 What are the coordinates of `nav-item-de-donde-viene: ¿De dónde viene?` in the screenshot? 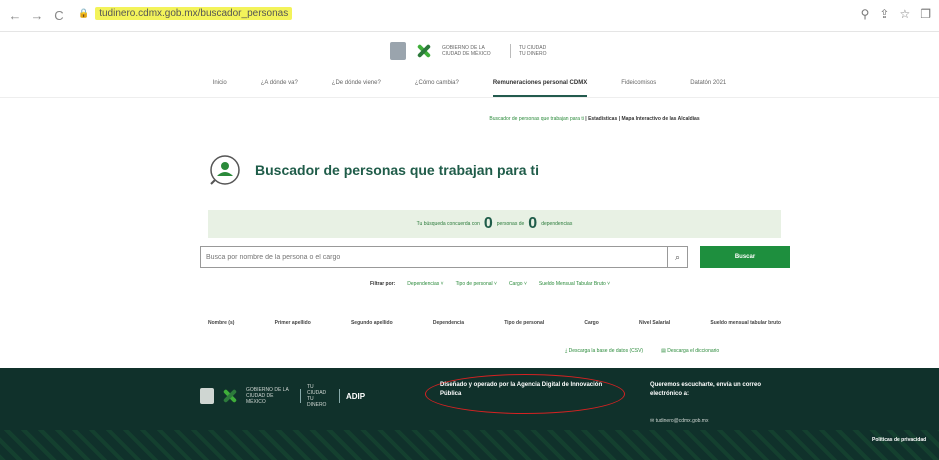 It's located at (356, 84).